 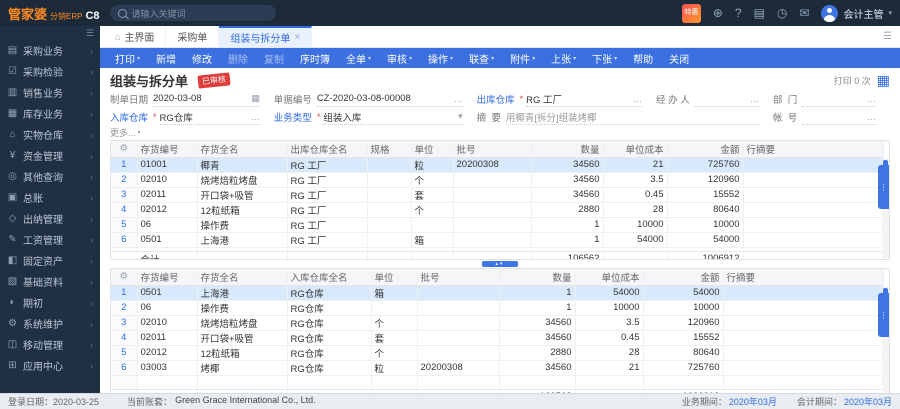 I want to click on add-user-icon: ⊕, so click(x=718, y=13).